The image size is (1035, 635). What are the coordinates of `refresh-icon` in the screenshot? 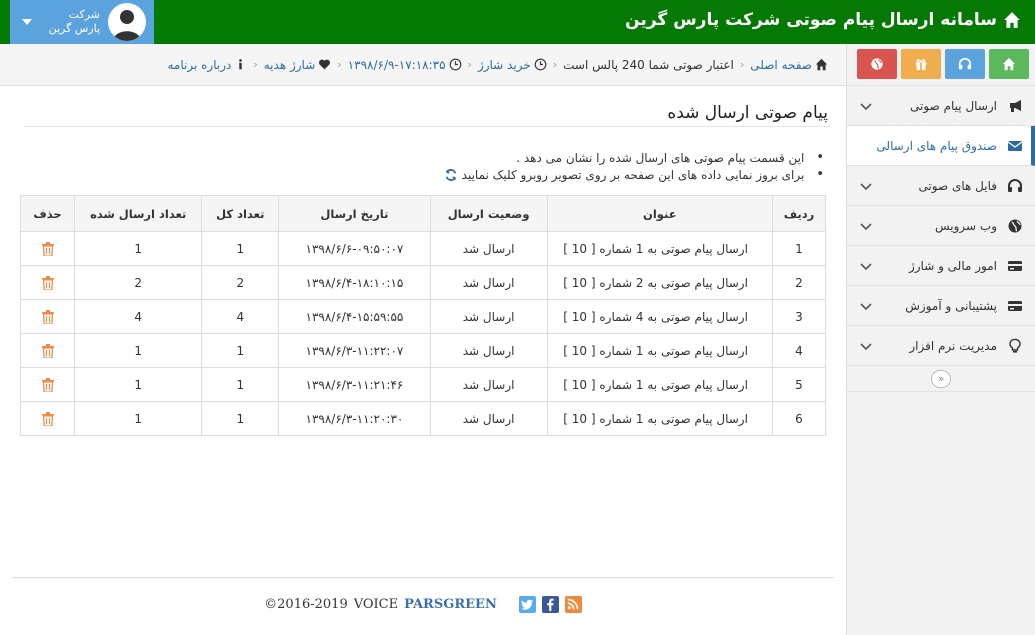 It's located at (451, 175).